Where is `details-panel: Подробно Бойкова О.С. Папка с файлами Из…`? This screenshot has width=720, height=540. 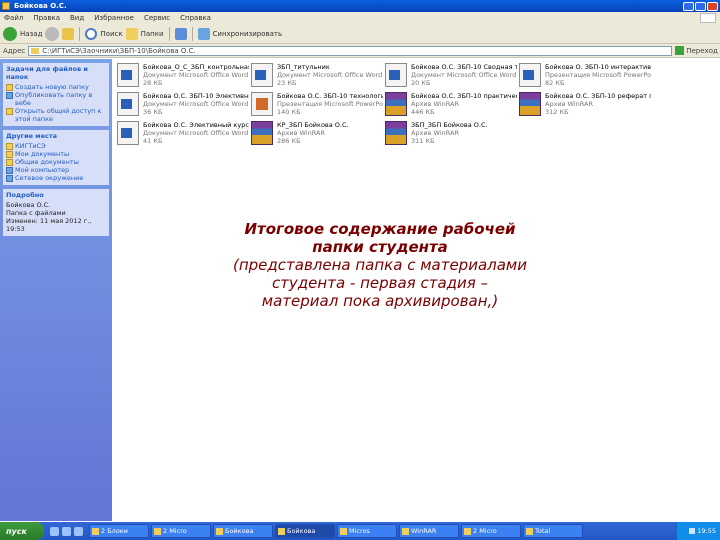
details-panel: Подробно Бойкова О.С. Папка с файлами Из… is located at coordinates (56, 212).